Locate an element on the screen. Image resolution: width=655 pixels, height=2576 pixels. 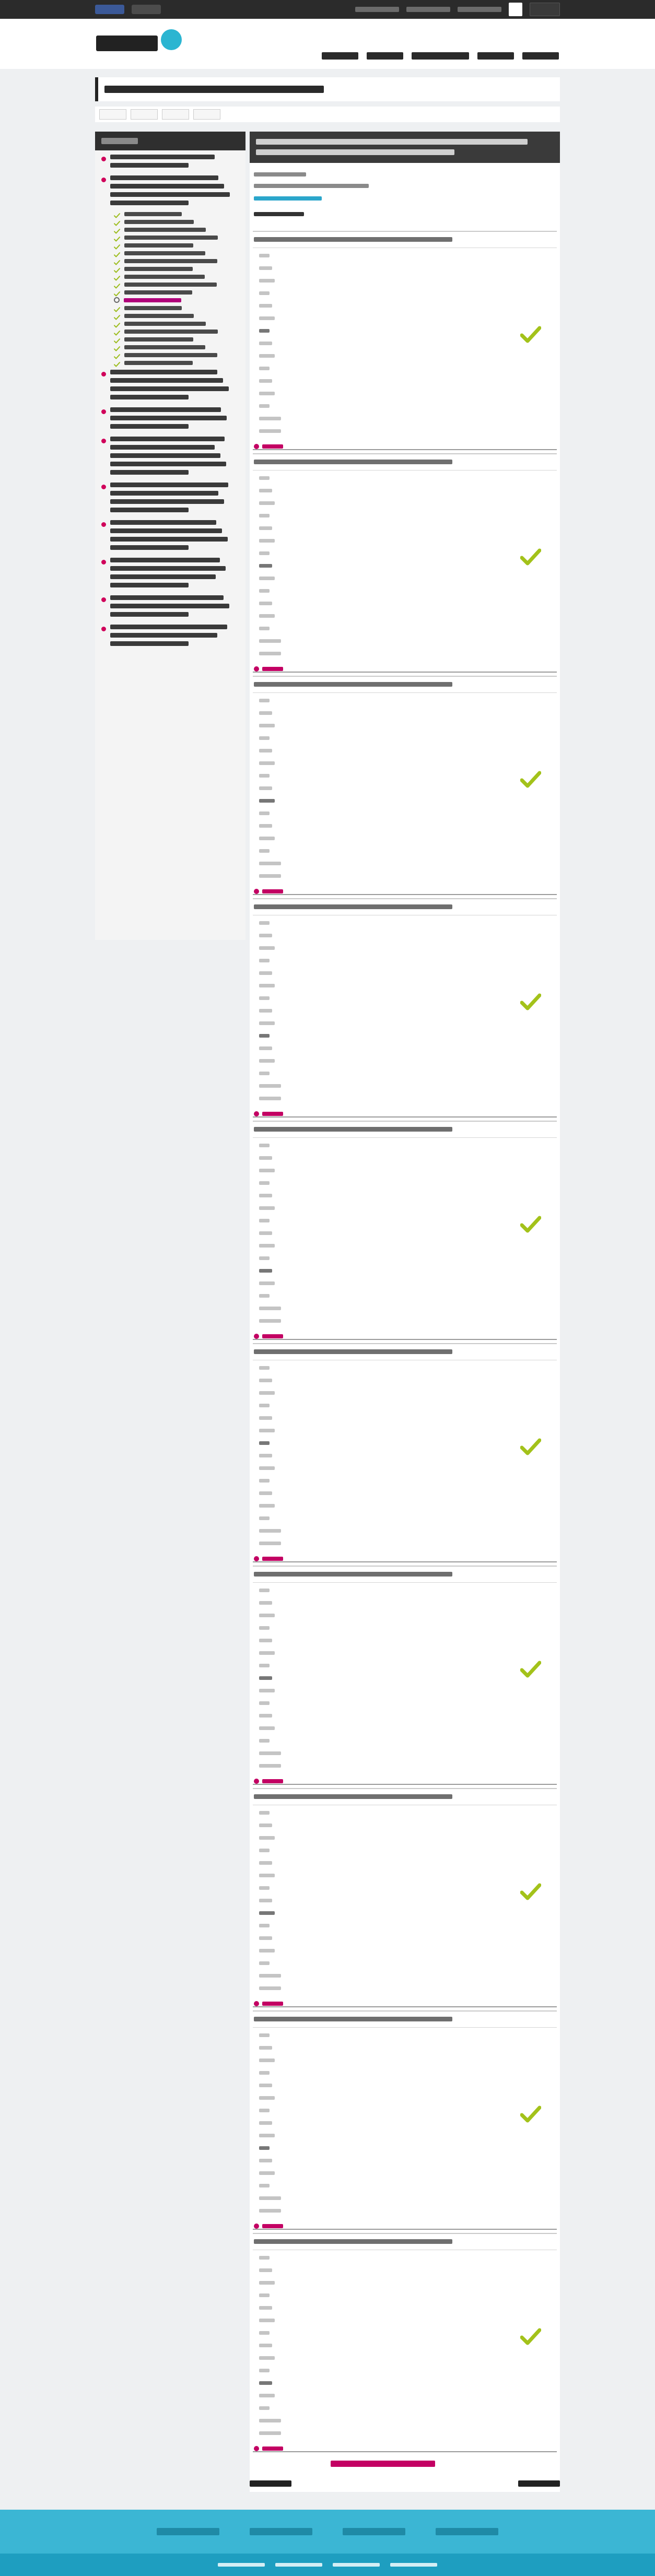
miriada-logo is located at coordinates (140, 43).